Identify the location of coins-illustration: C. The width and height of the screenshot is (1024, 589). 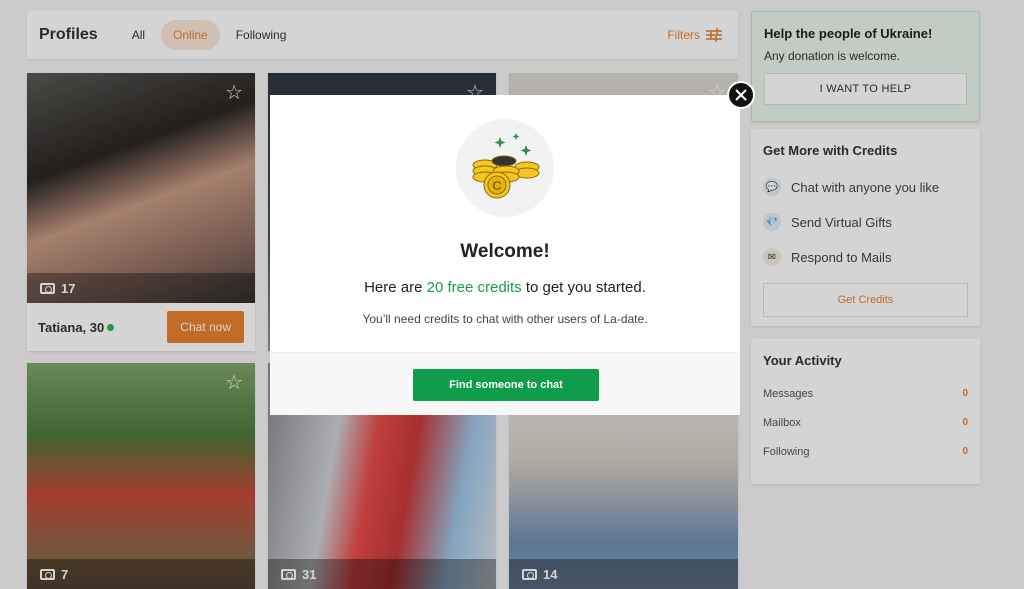
(505, 168).